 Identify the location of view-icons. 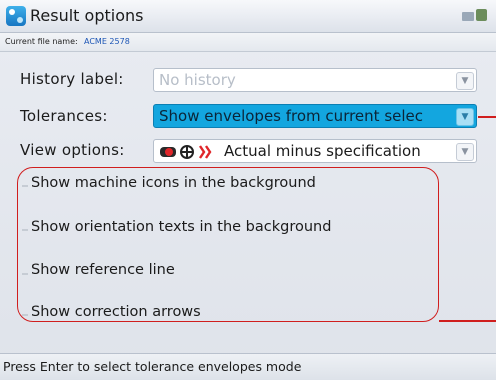
(190, 152).